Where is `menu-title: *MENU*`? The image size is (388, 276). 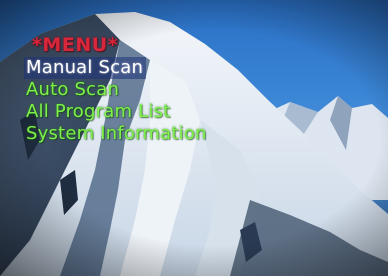 menu-title: *MENU* is located at coordinates (75, 45).